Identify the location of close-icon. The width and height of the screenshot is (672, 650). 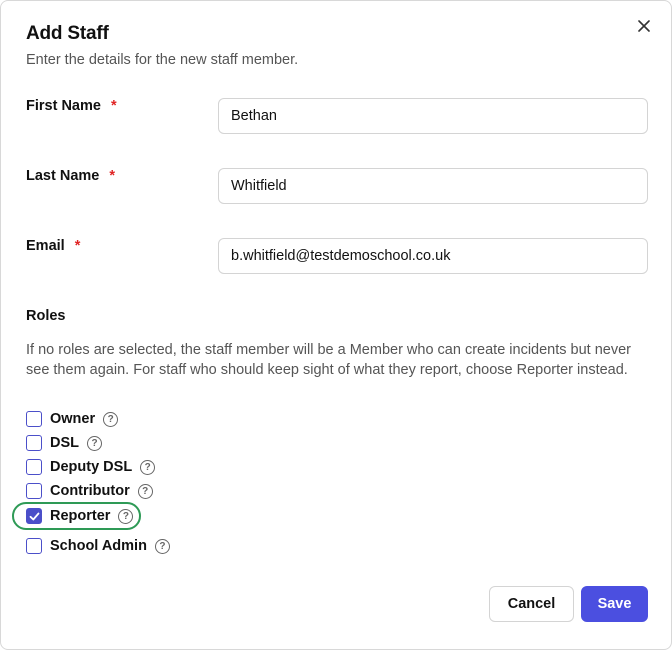
(644, 26).